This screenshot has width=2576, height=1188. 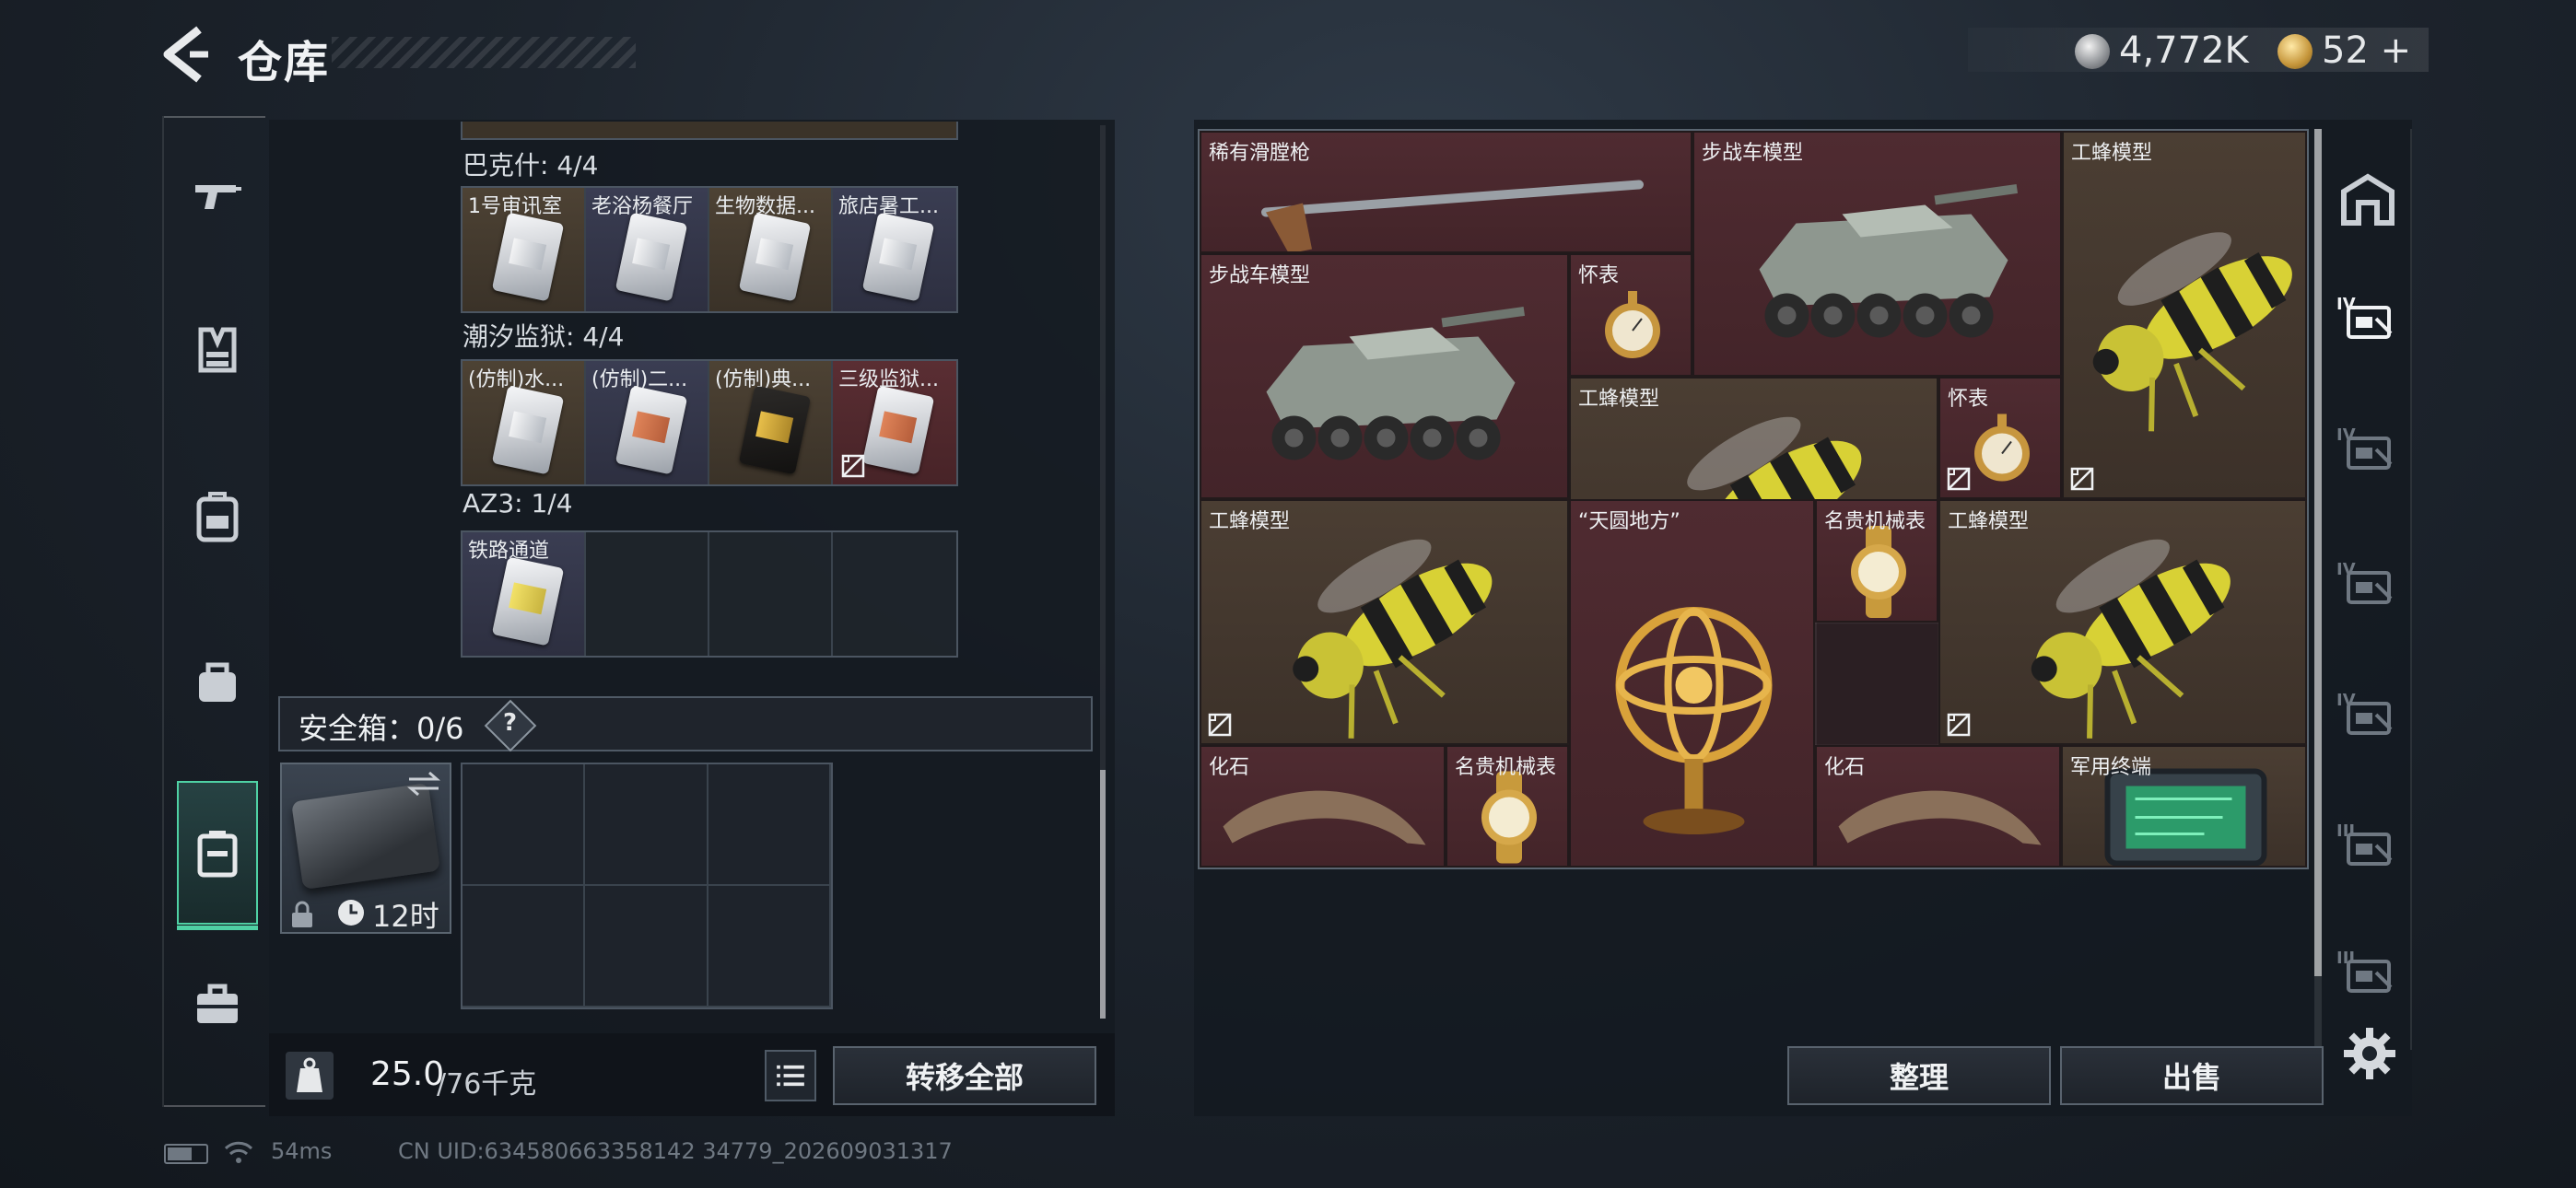 I want to click on stash-item: 军用终端, so click(x=2184, y=806).